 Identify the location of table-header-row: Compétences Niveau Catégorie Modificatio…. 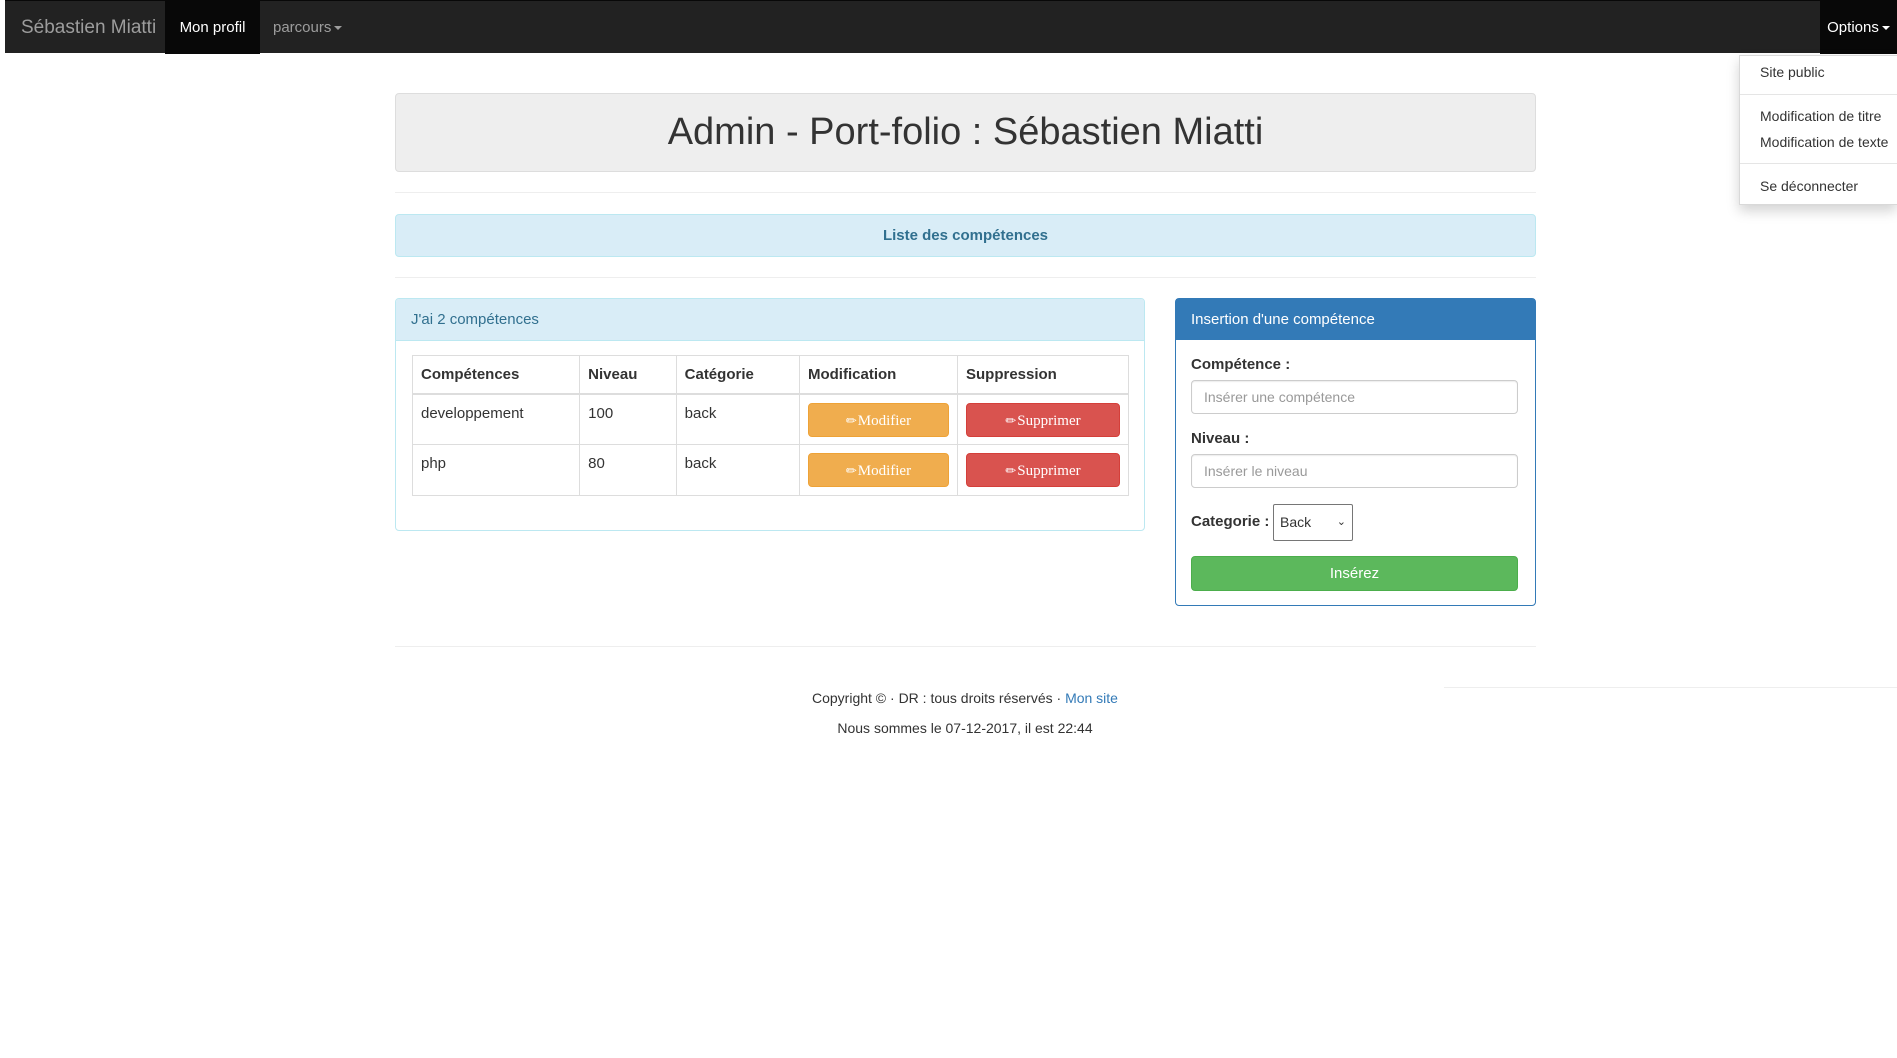
(770, 375).